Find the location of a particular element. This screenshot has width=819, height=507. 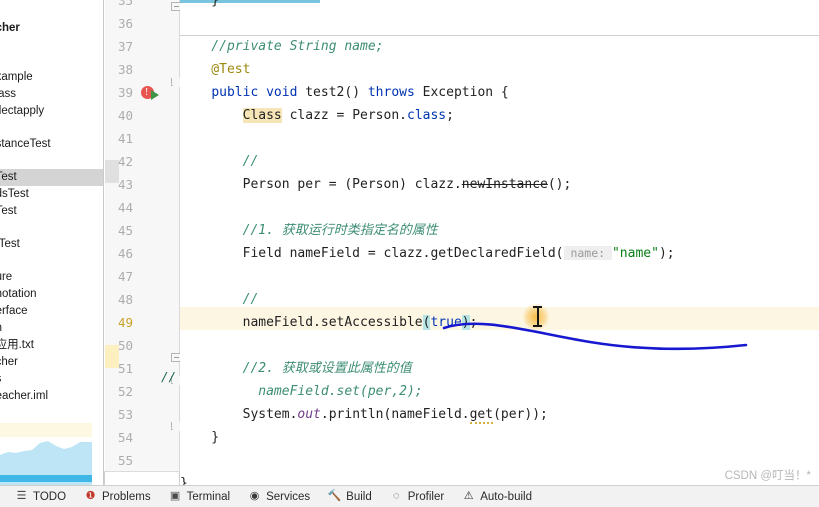

project-tree-item: ...eacher.iml is located at coordinates (51, 396).